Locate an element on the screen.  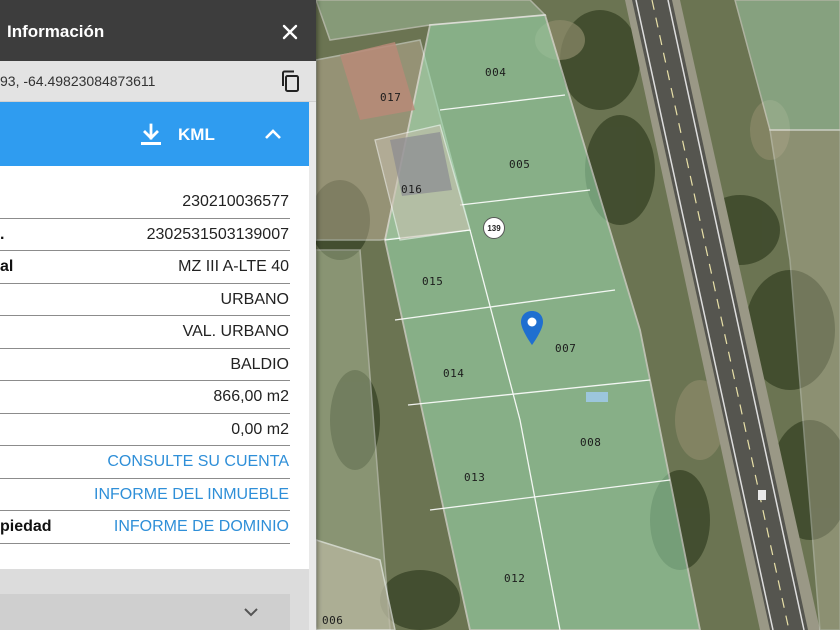
parcel-label-006: 006 is located at coordinates (333, 620).